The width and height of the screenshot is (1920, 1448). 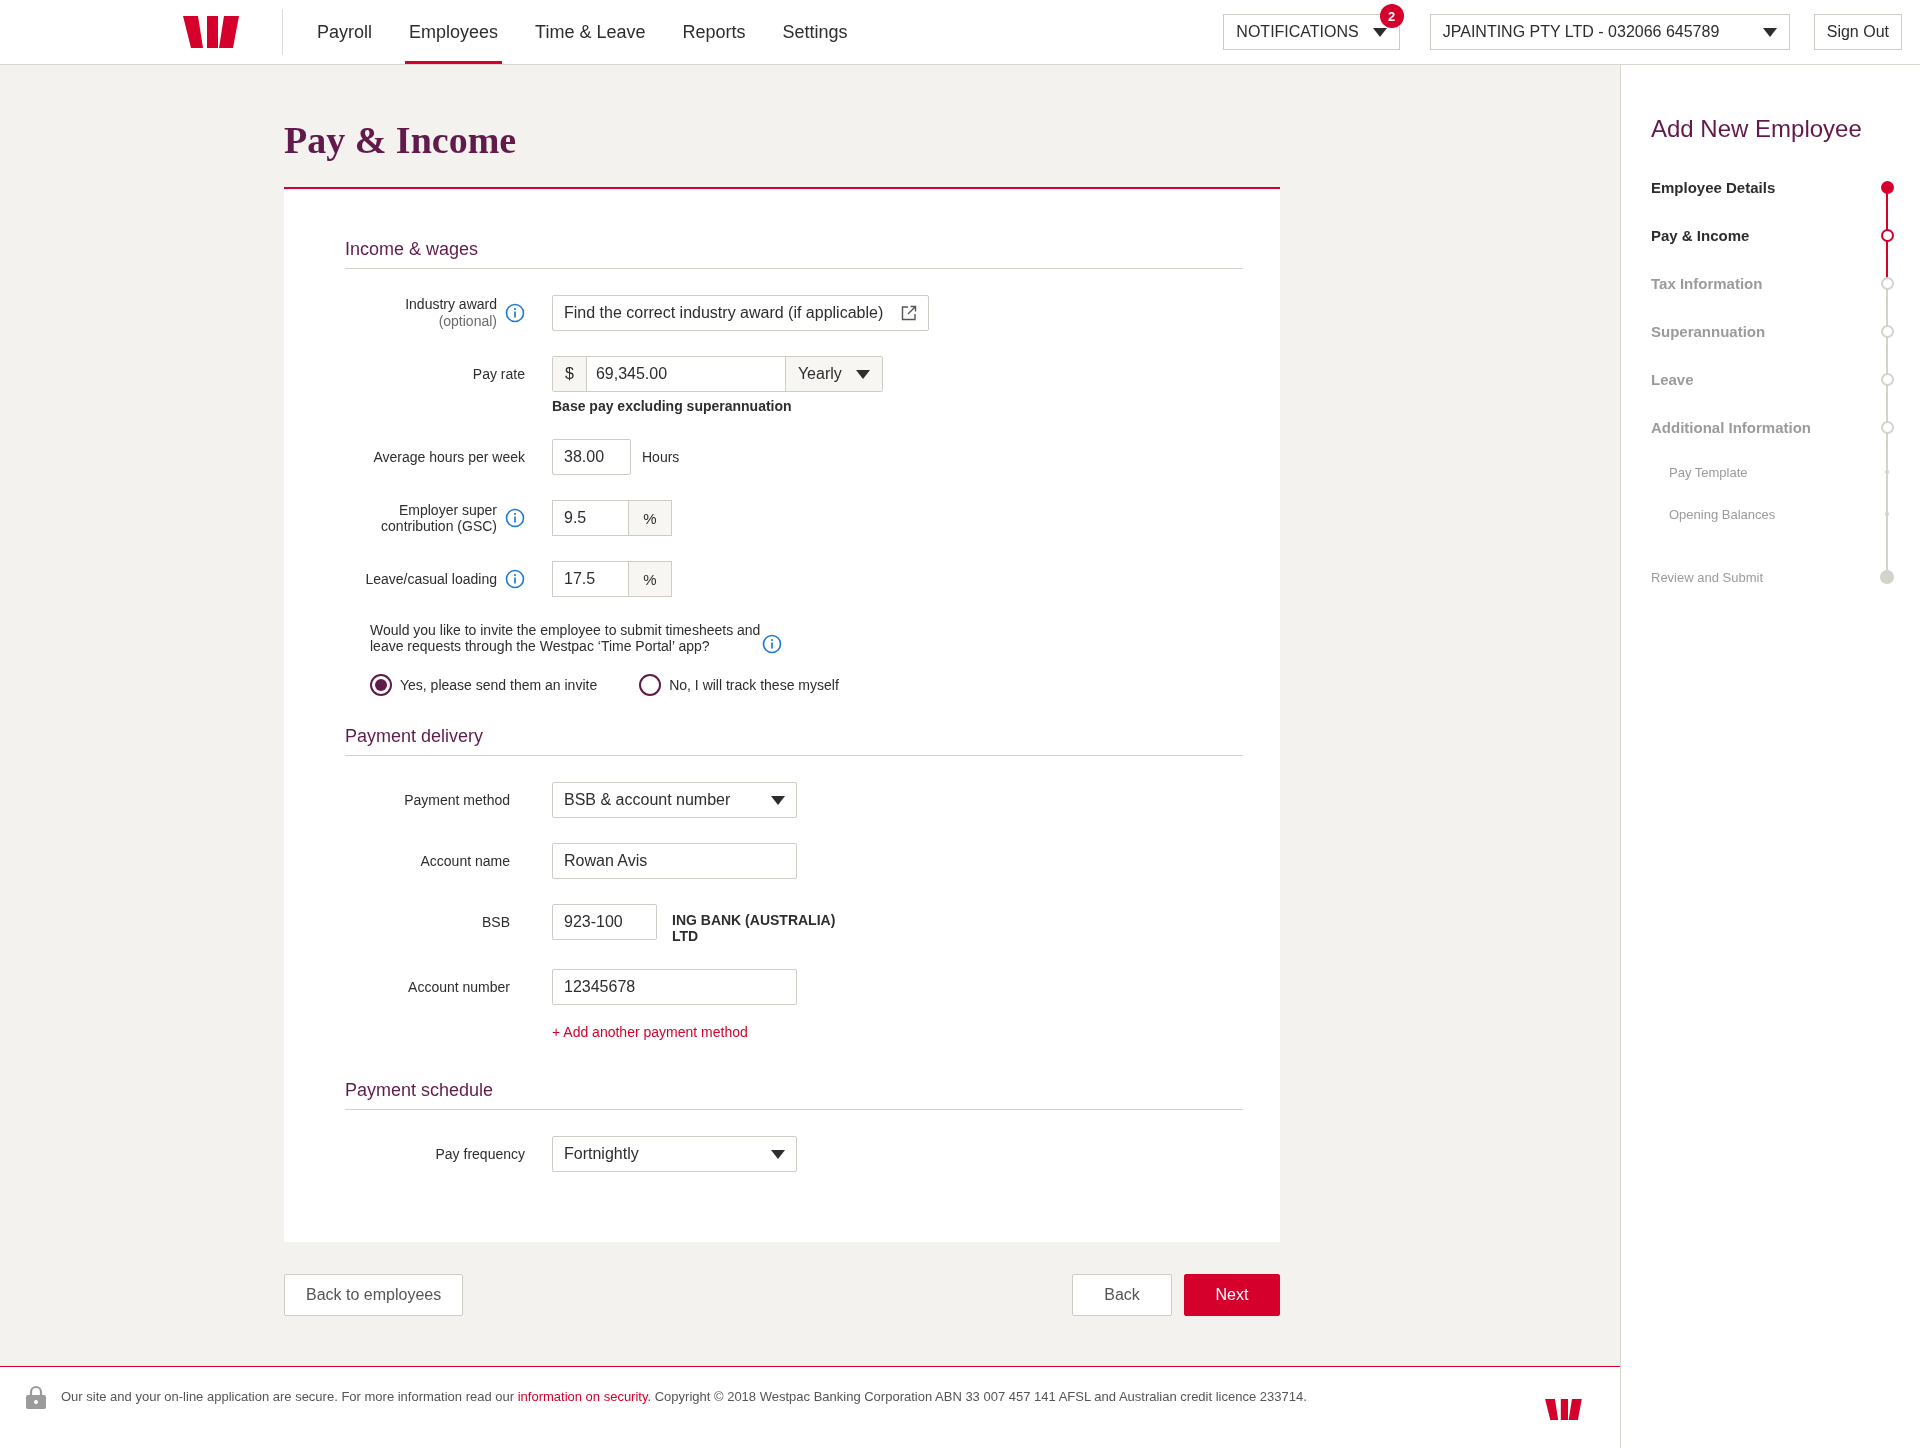 I want to click on step-label: Employee Details, so click(x=1765, y=187).